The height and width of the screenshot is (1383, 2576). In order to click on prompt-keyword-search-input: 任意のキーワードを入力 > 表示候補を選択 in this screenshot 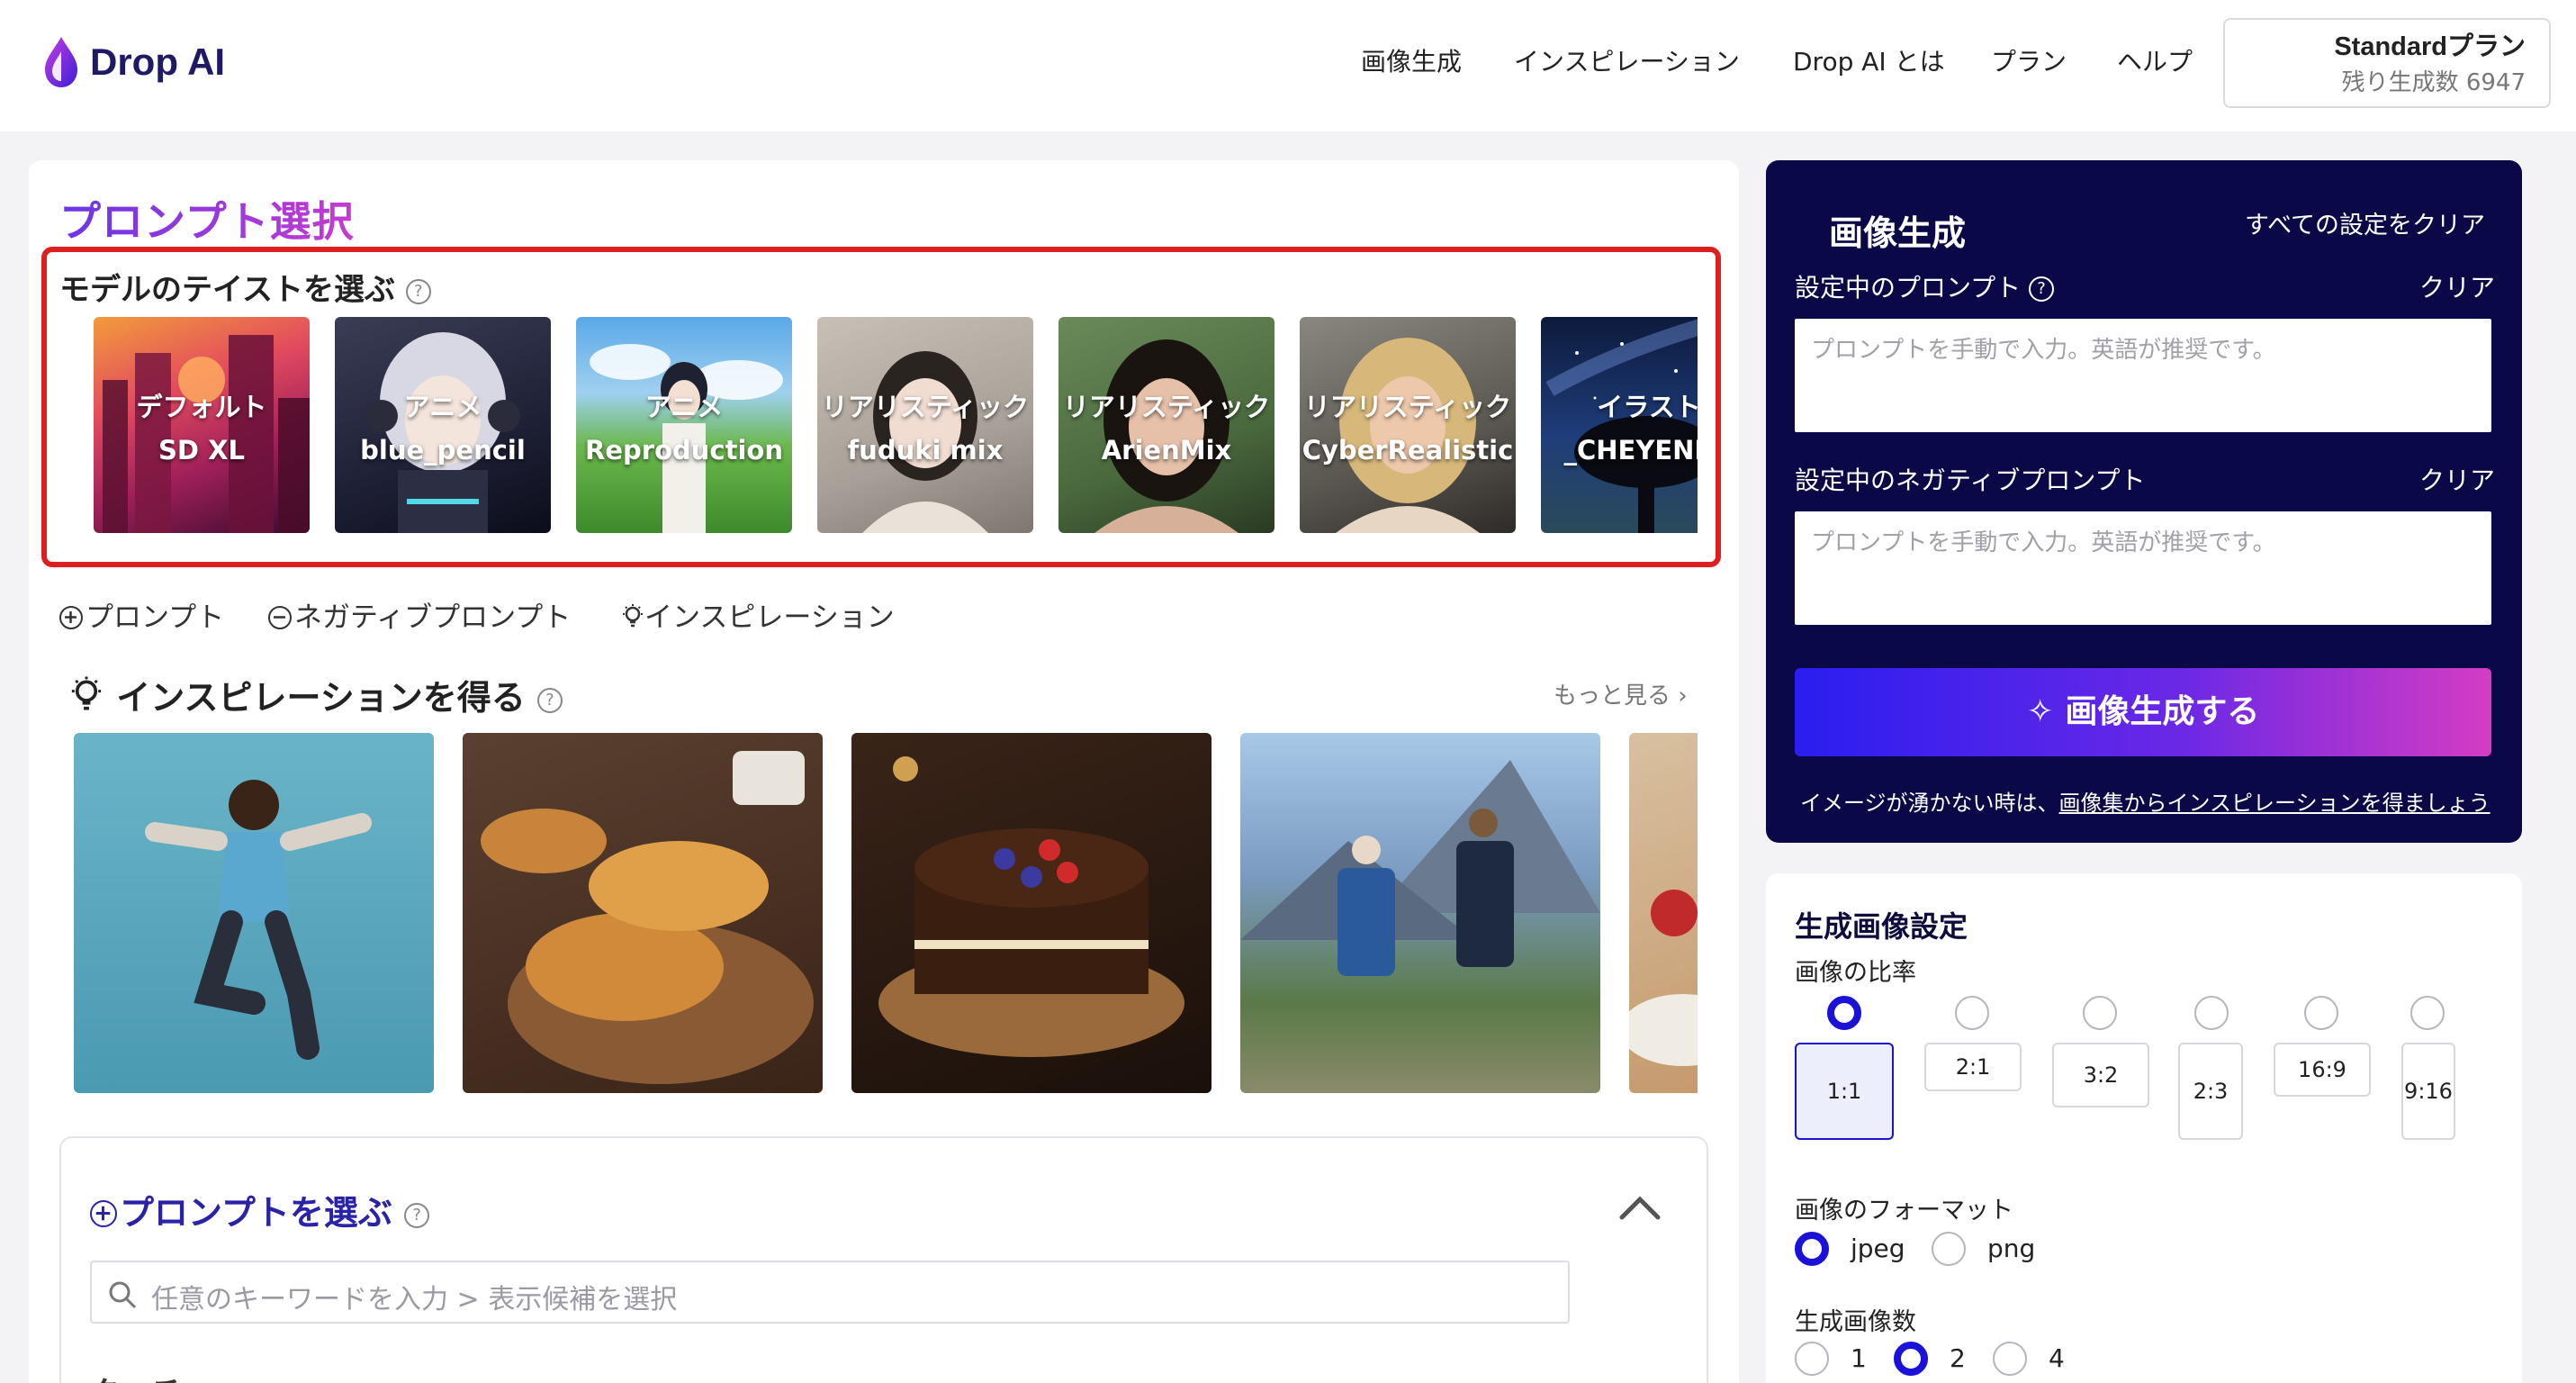, I will do `click(830, 1292)`.